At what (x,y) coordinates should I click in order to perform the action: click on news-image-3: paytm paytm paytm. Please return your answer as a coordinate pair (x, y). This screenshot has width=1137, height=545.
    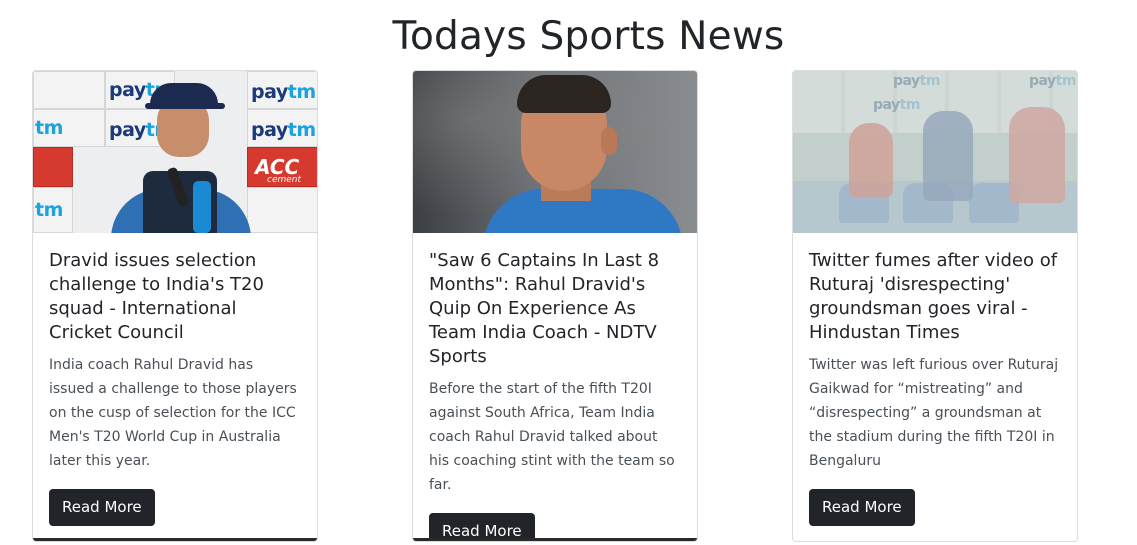
    Looking at the image, I should click on (935, 152).